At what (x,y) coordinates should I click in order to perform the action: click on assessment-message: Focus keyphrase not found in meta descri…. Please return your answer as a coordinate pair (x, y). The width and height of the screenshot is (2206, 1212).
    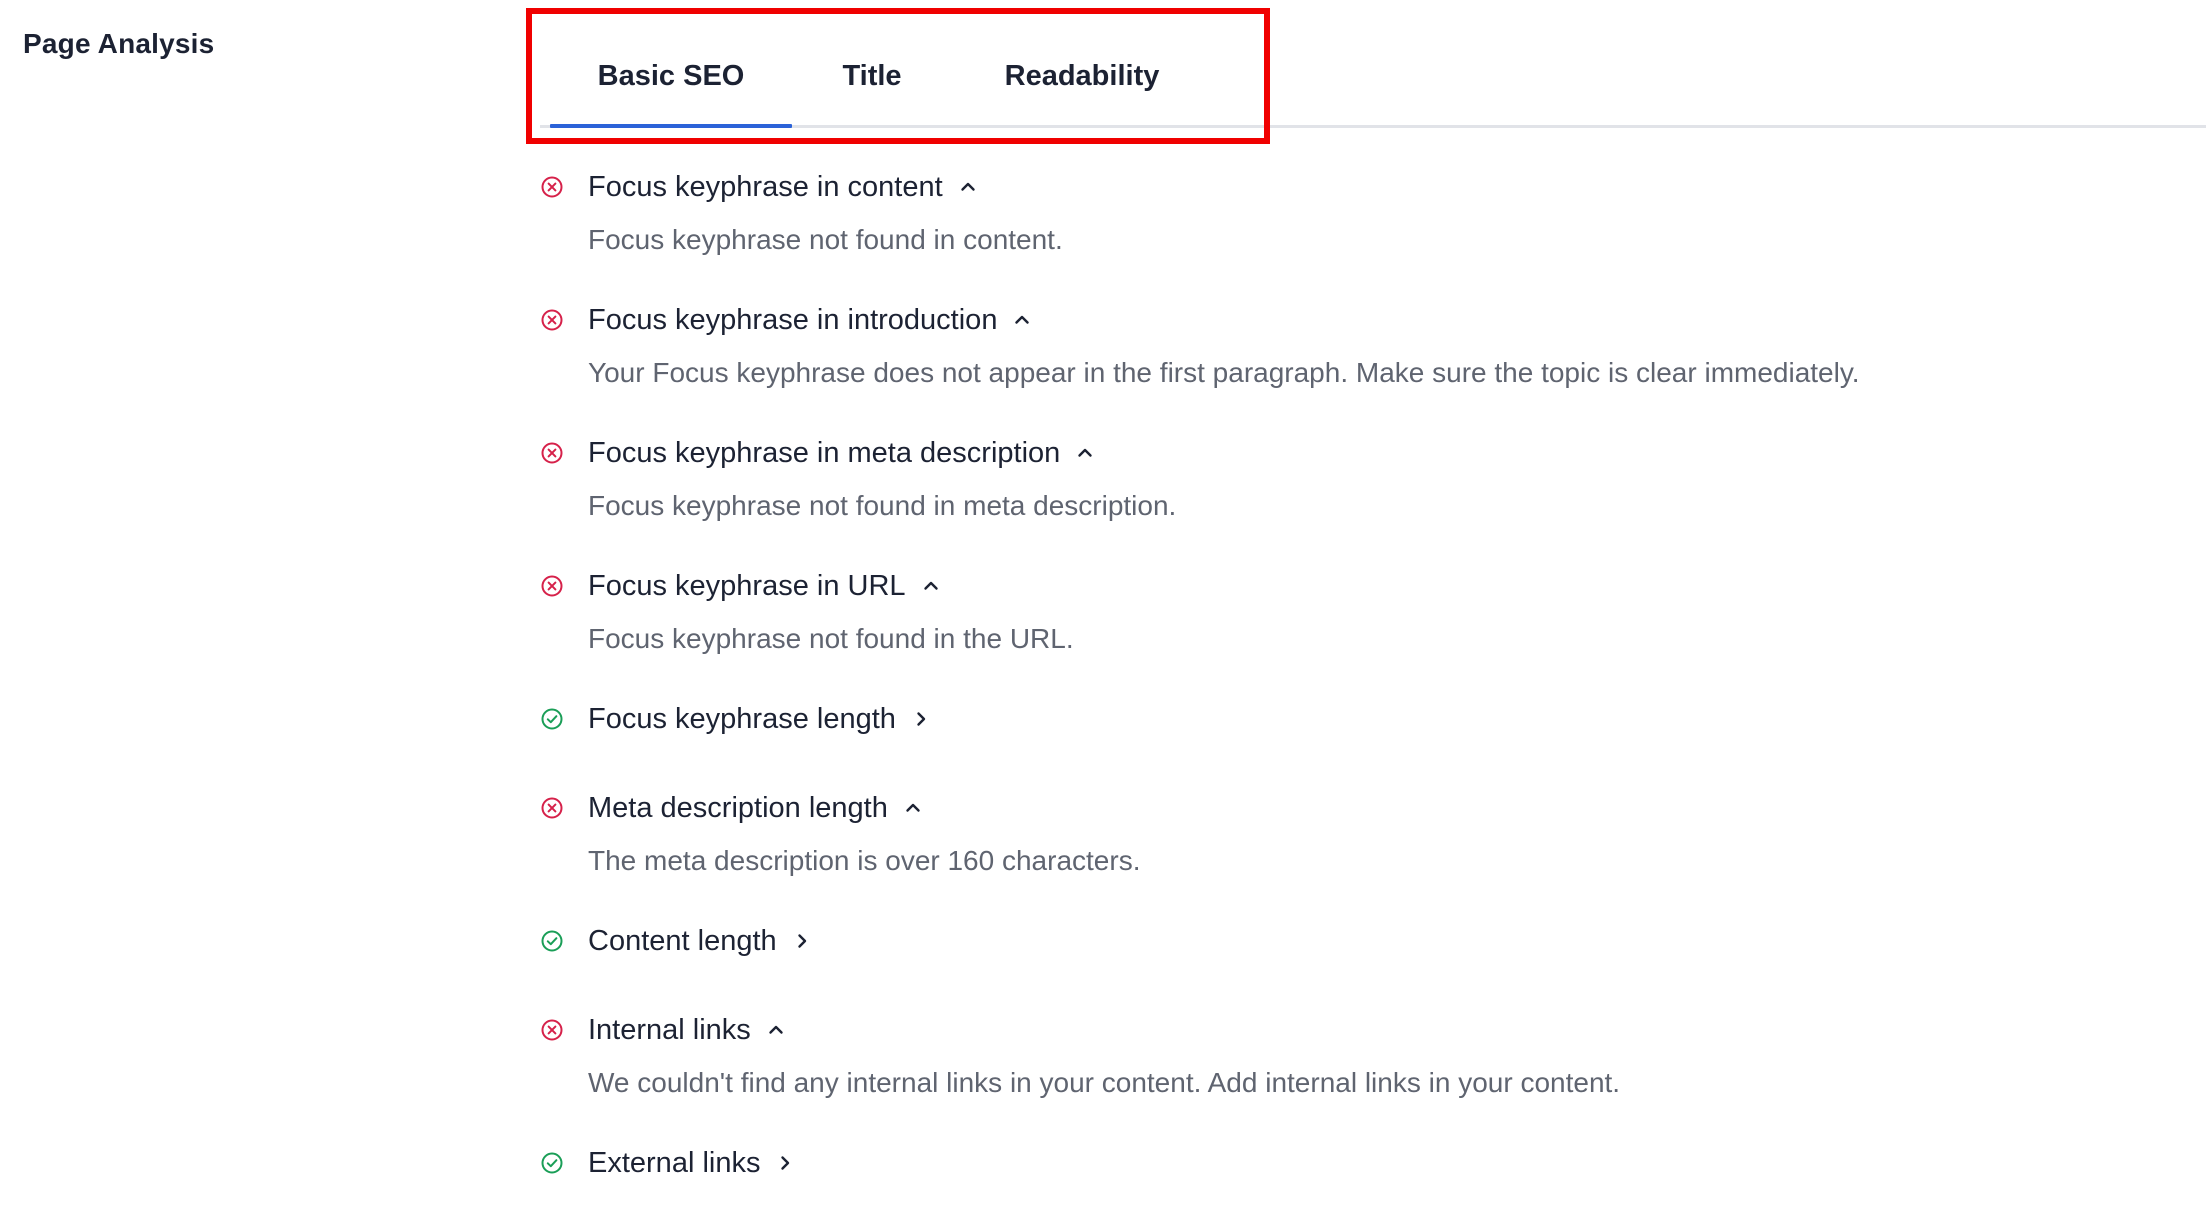
    Looking at the image, I should click on (882, 505).